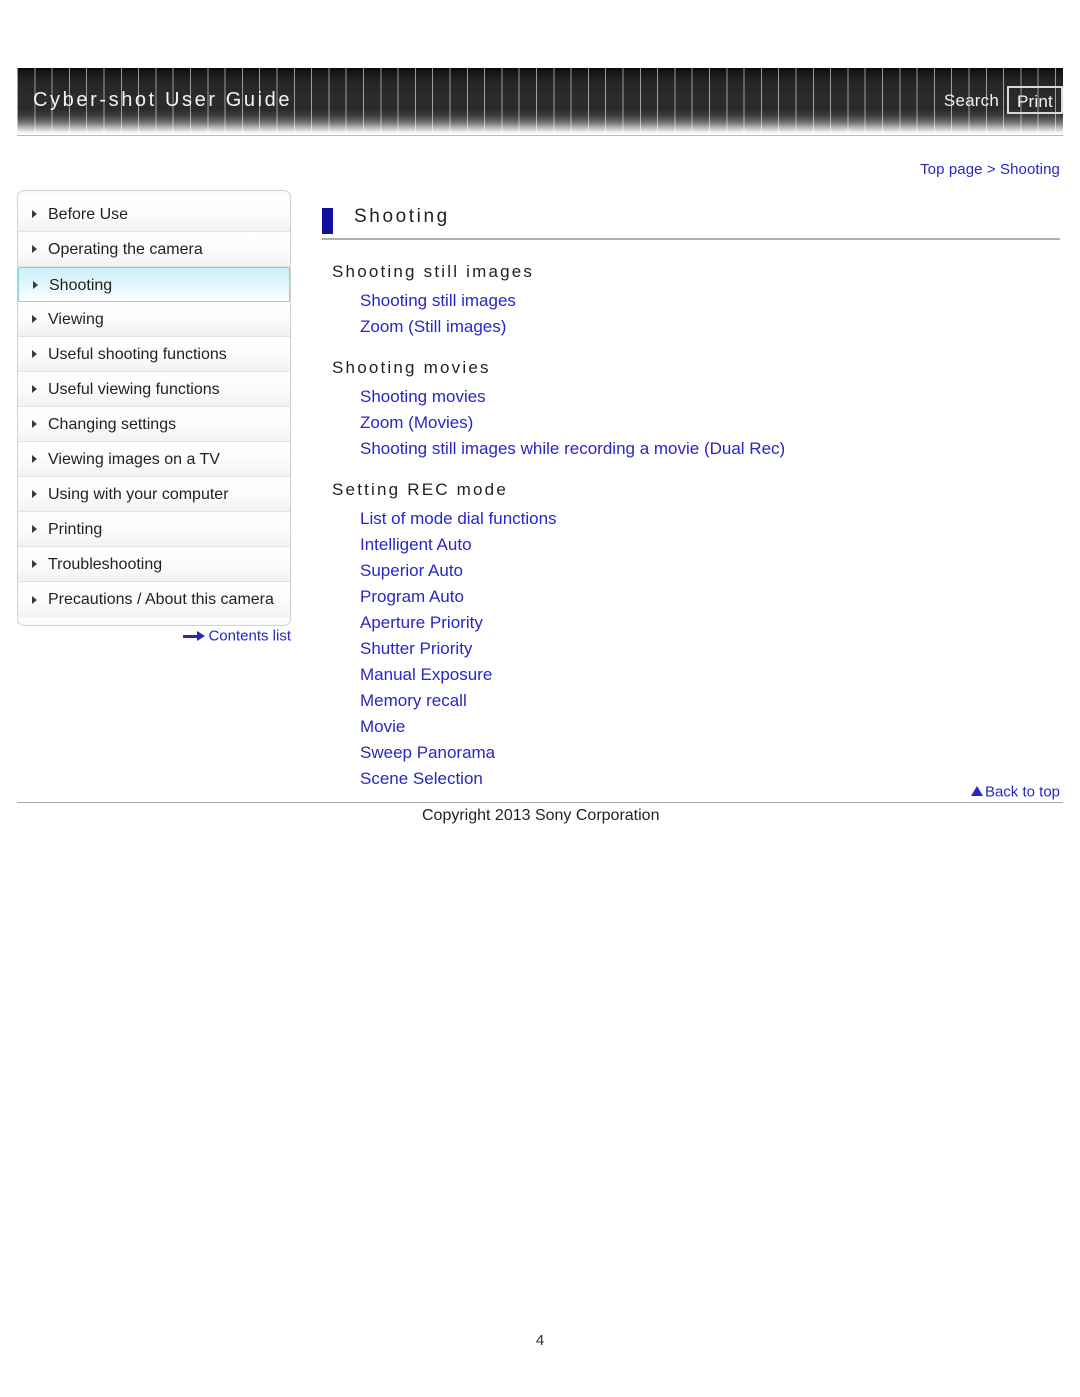  I want to click on content-link: Shutter Priority, so click(710, 649).